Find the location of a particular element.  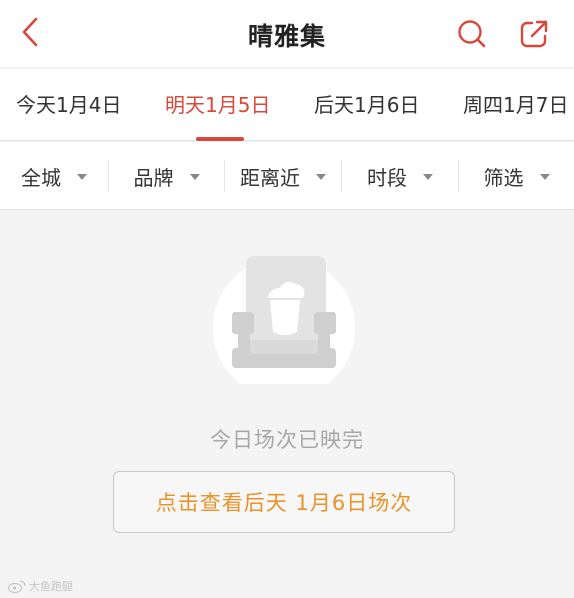

filter-time-slot: 时段 is located at coordinates (400, 176).